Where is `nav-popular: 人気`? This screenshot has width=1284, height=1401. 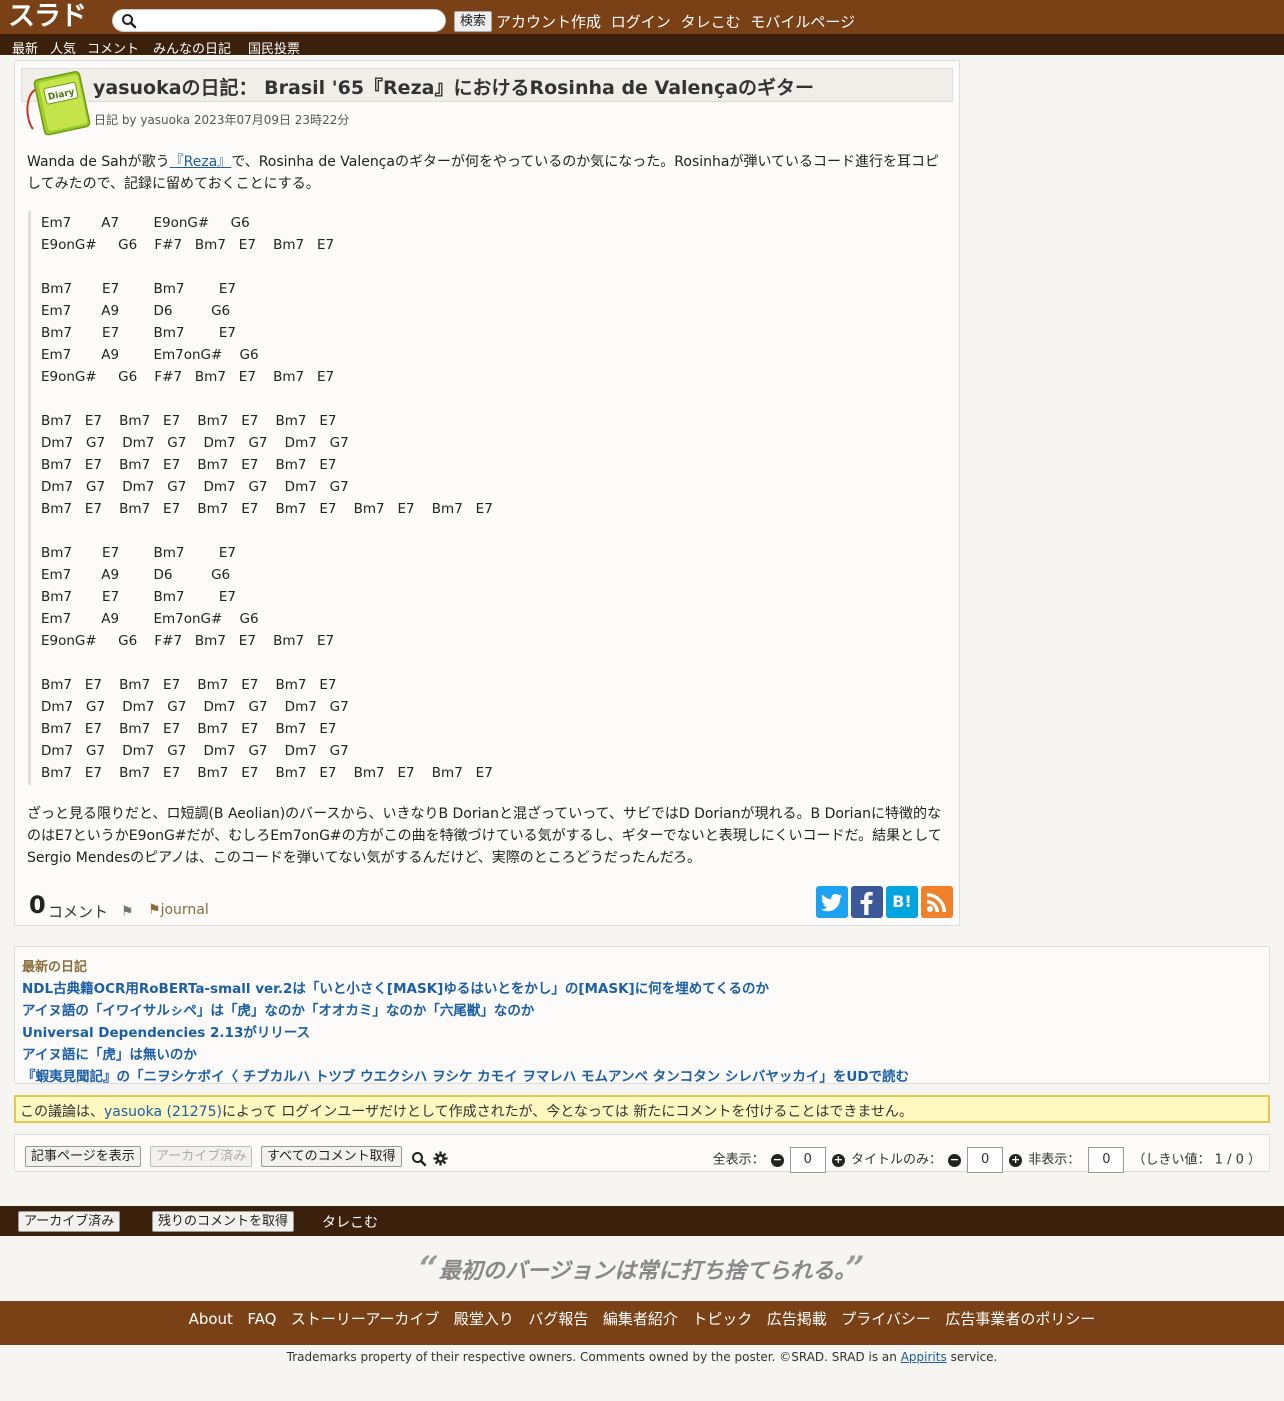
nav-popular: 人気 is located at coordinates (63, 47).